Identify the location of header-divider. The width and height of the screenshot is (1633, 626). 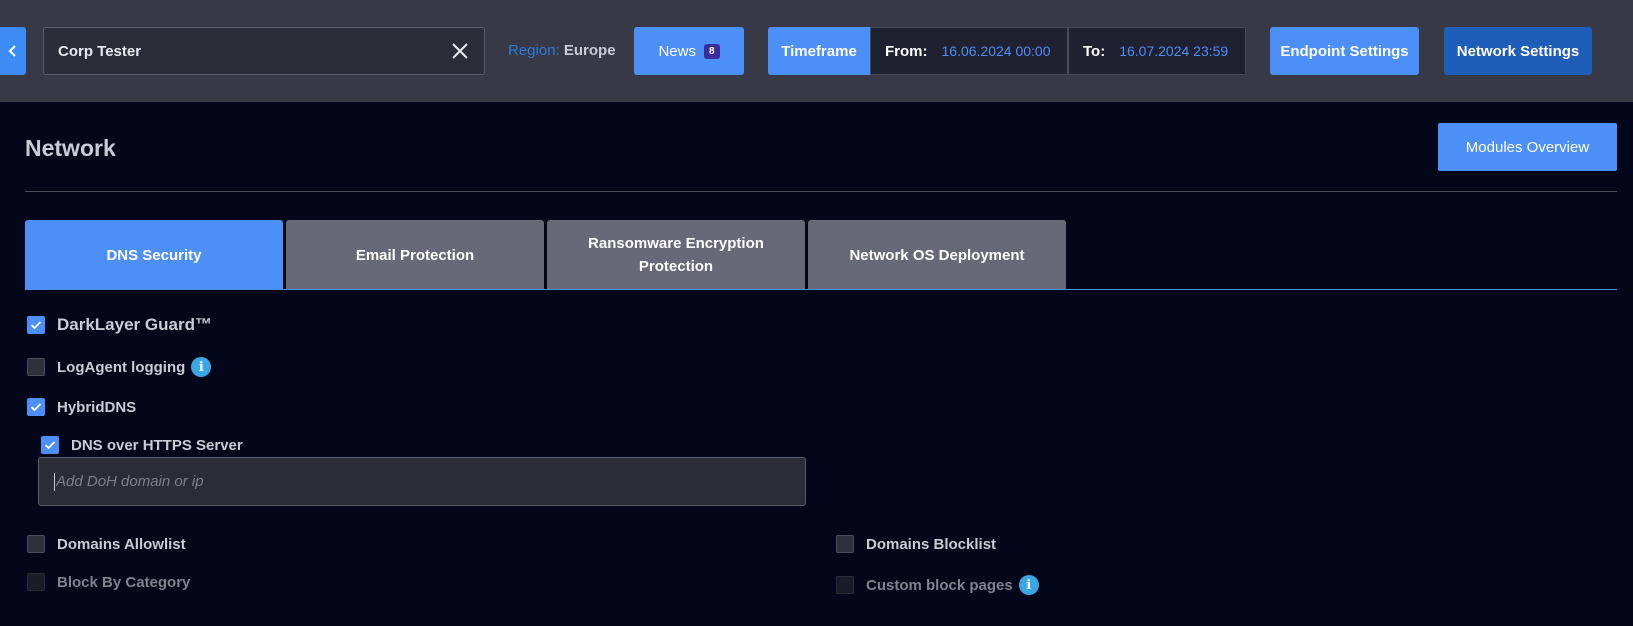
(821, 191).